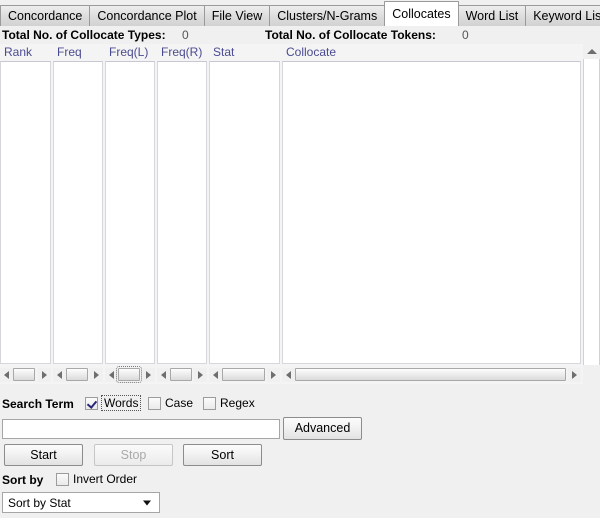 The image size is (600, 518). What do you see at coordinates (237, 15) in the screenshot?
I see `tab-file-view: File View` at bounding box center [237, 15].